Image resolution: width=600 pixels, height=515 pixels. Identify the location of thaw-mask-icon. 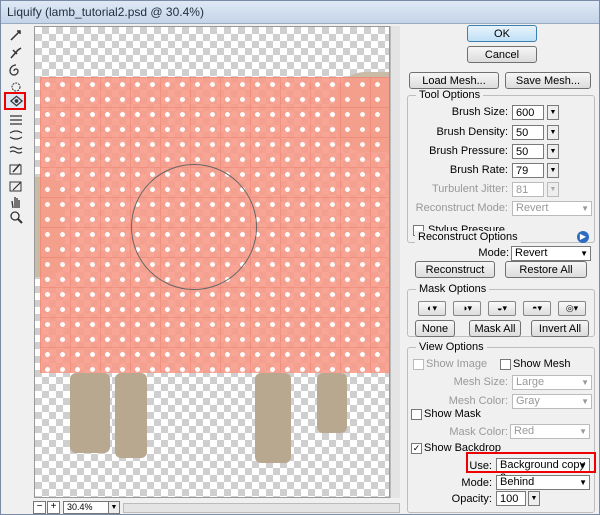
(16, 186).